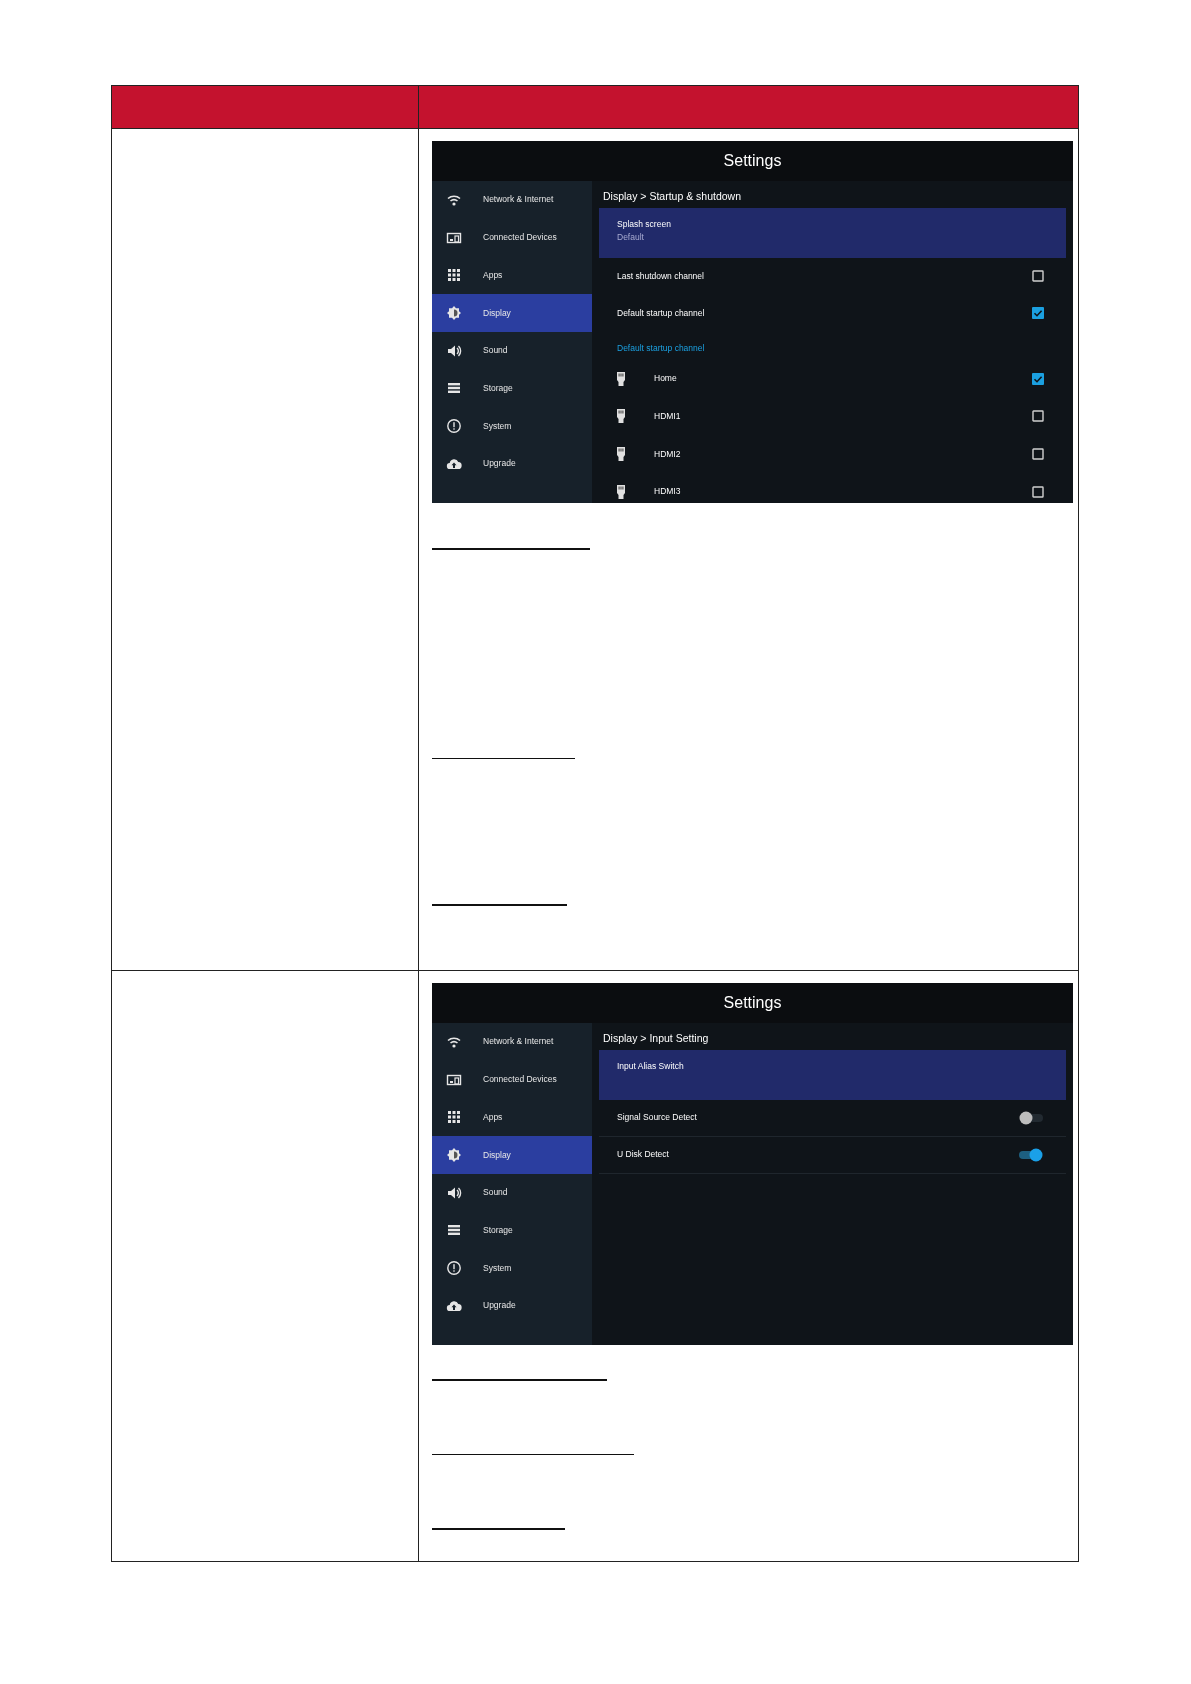 This screenshot has width=1191, height=1684. Describe the element at coordinates (660, 276) in the screenshot. I see `option-label: Last shutdown channel` at that location.